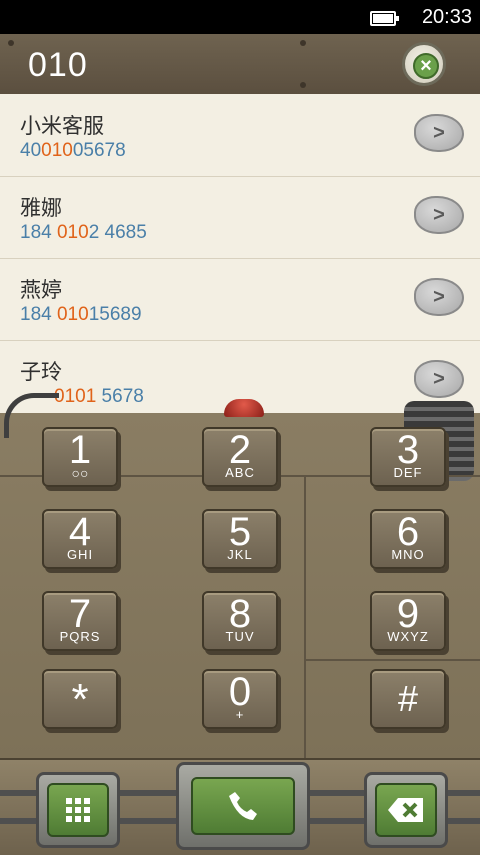 The image size is (480, 855). I want to click on dial-header: 010 ×, so click(240, 65).